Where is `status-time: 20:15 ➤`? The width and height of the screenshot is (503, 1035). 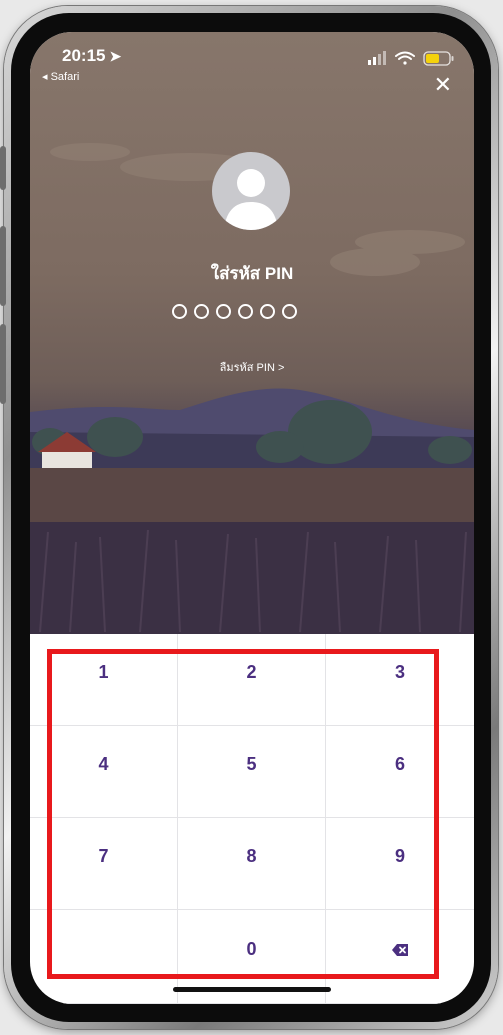
status-time: 20:15 ➤ is located at coordinates (91, 56).